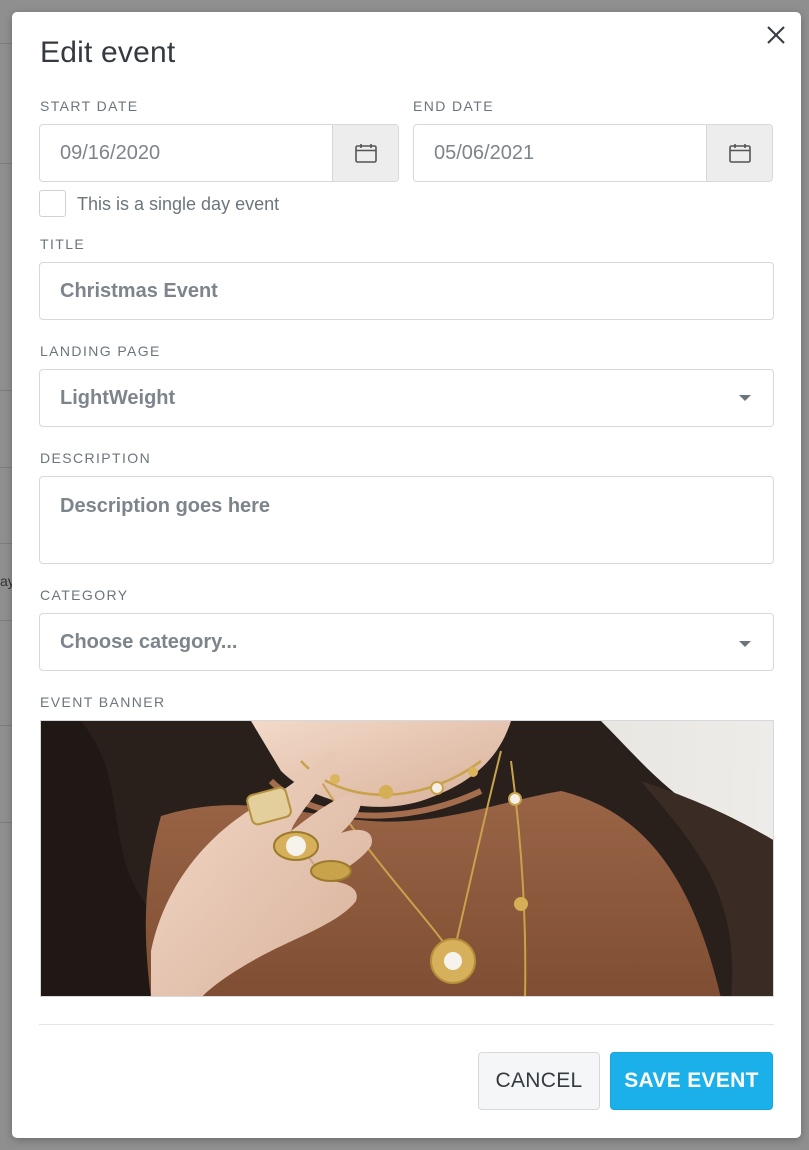  I want to click on cancel-button: CANCEL, so click(539, 1081).